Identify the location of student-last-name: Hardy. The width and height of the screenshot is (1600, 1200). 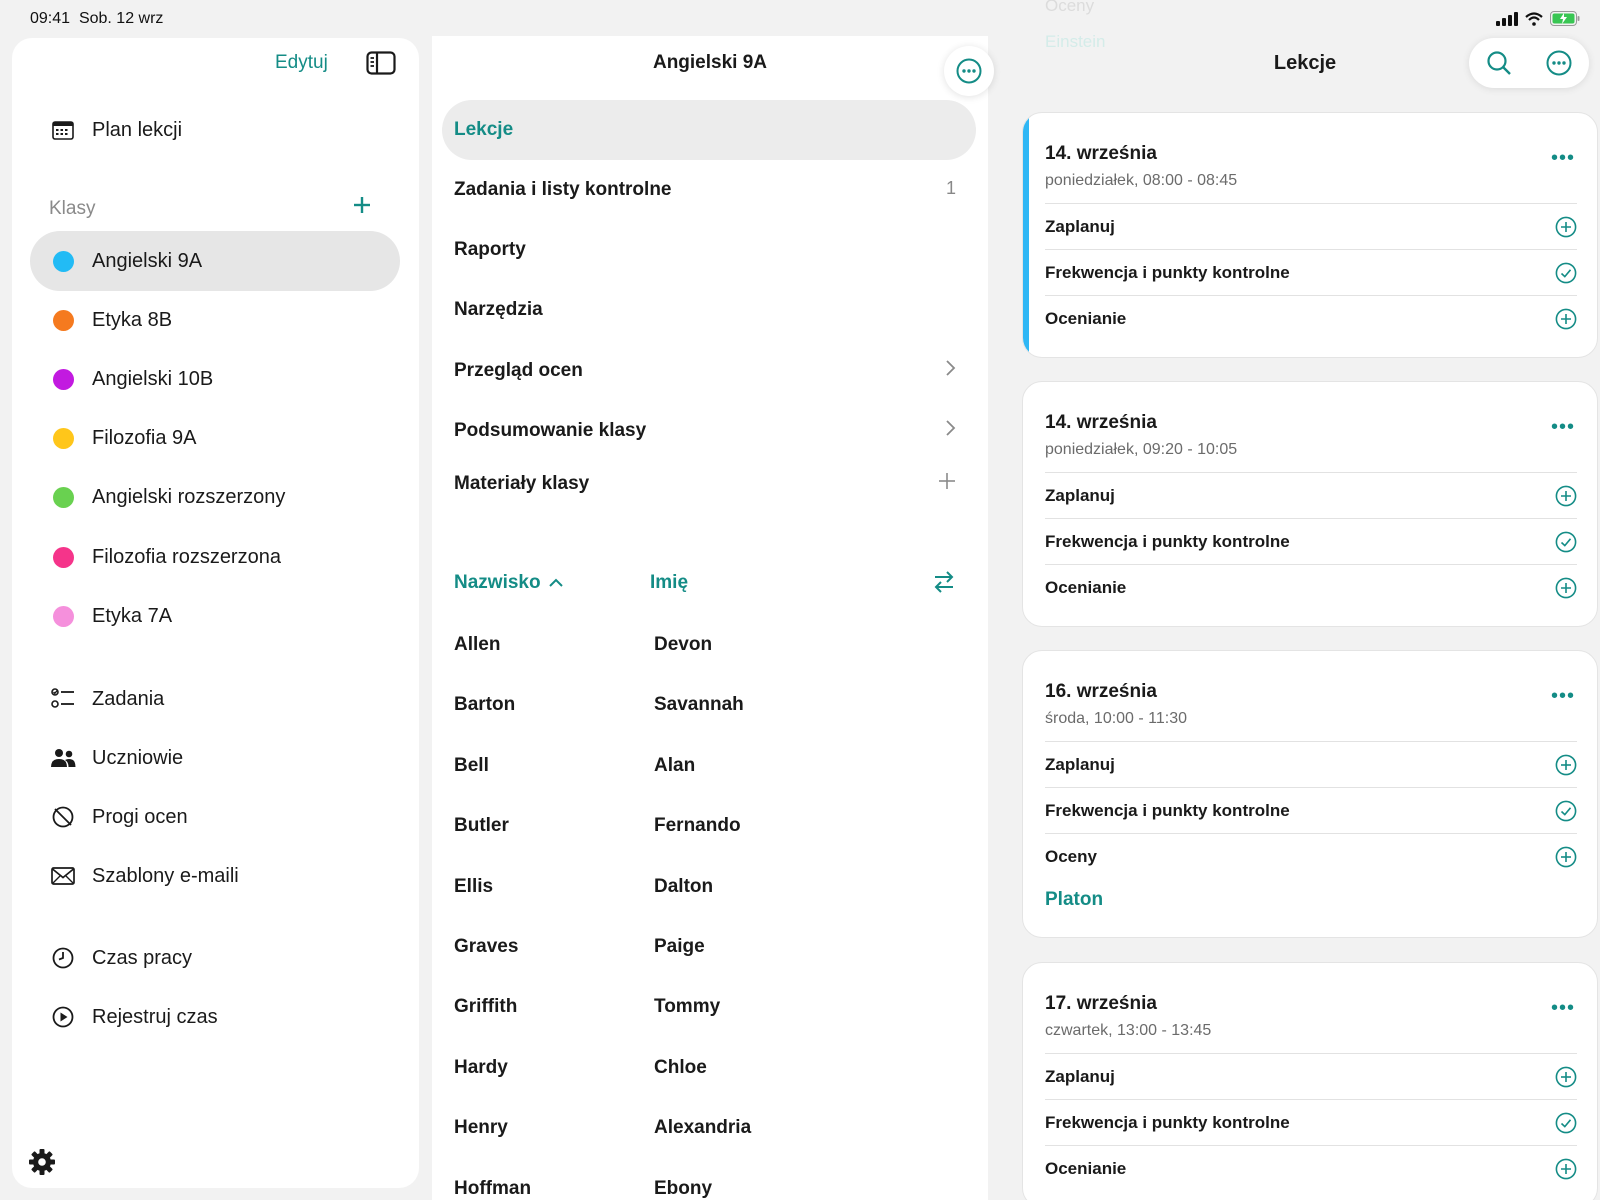
(481, 1067).